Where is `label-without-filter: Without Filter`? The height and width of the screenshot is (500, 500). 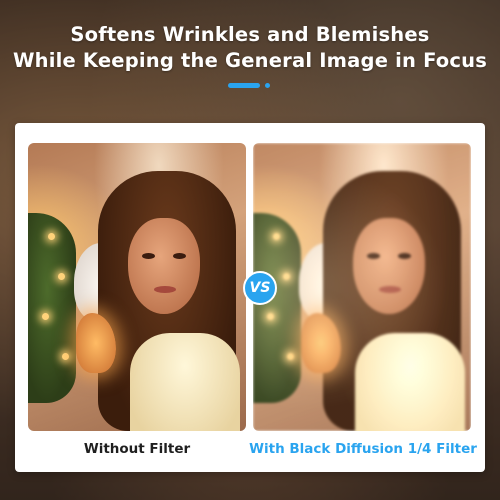 label-without-filter: Without Filter is located at coordinates (137, 449).